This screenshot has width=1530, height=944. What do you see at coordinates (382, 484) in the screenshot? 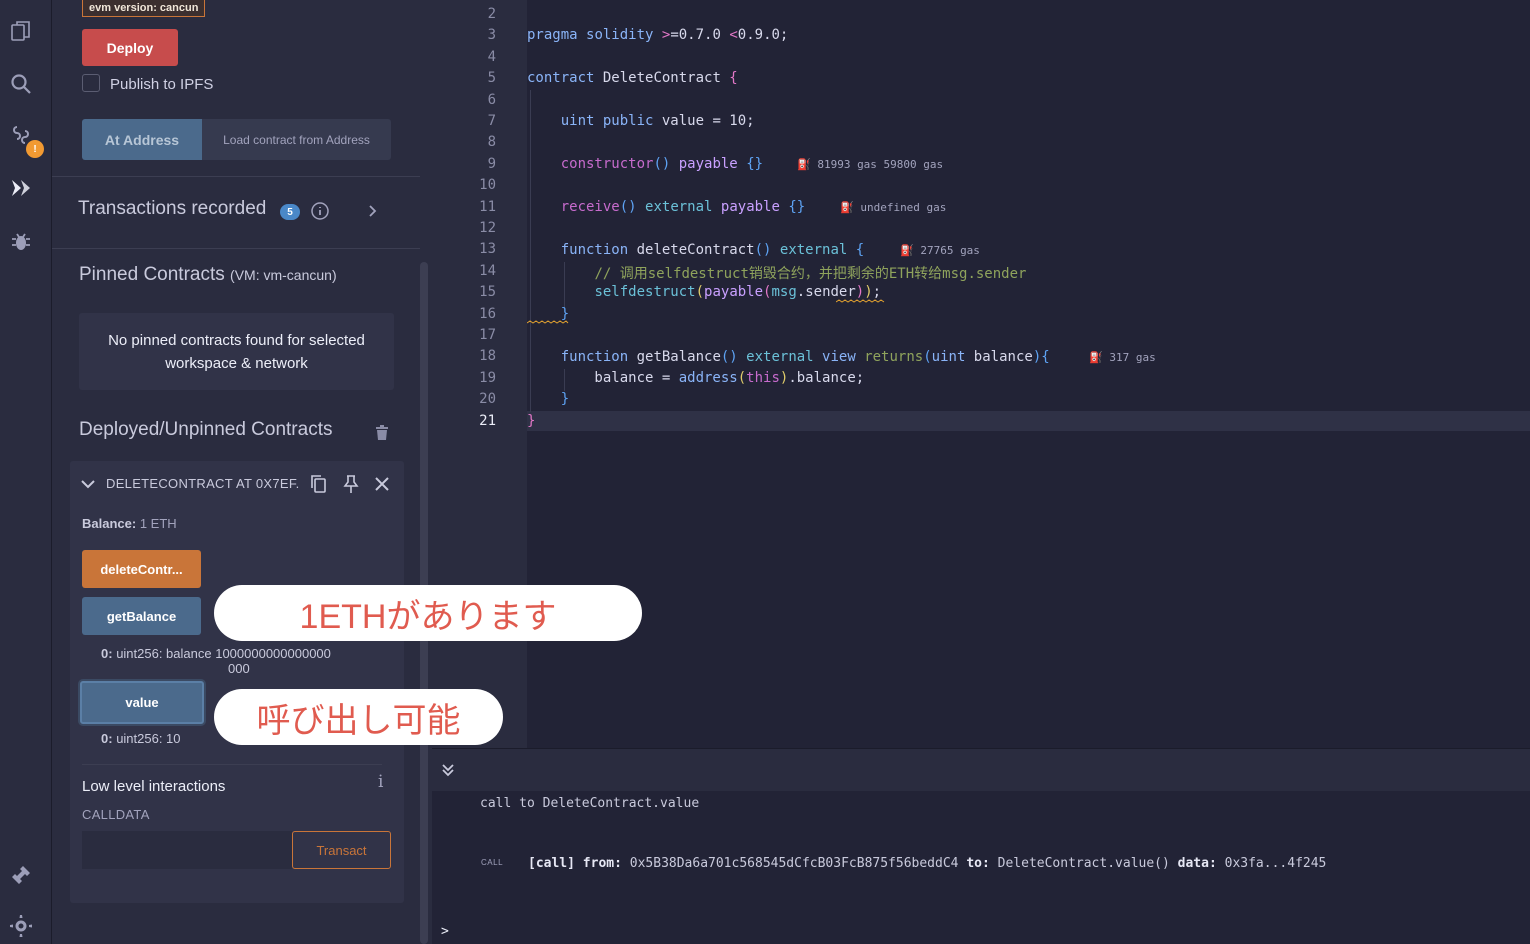
I see `close-icon` at bounding box center [382, 484].